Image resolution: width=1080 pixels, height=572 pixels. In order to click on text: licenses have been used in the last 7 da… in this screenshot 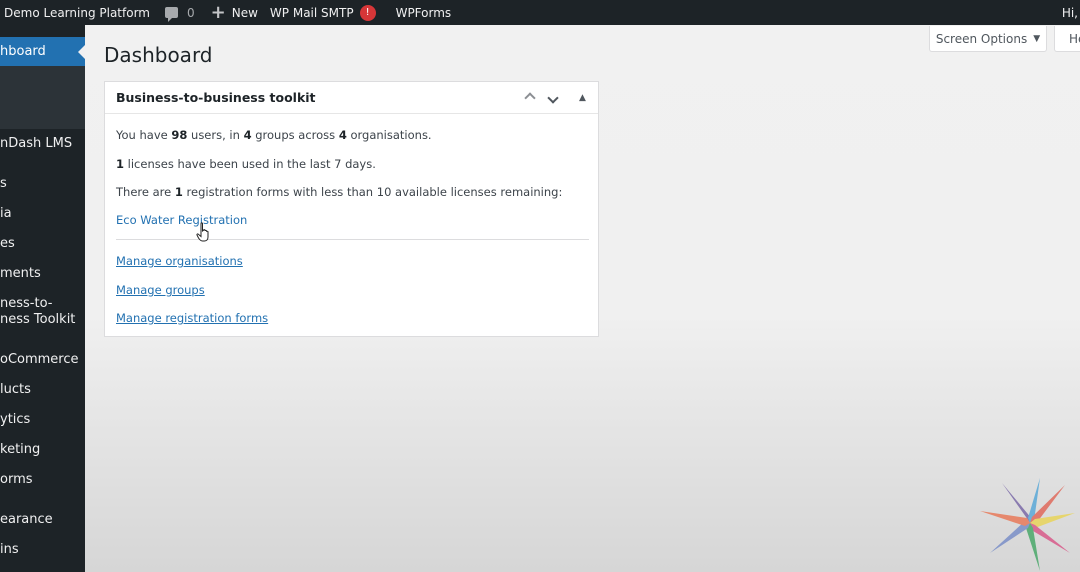, I will do `click(250, 164)`.